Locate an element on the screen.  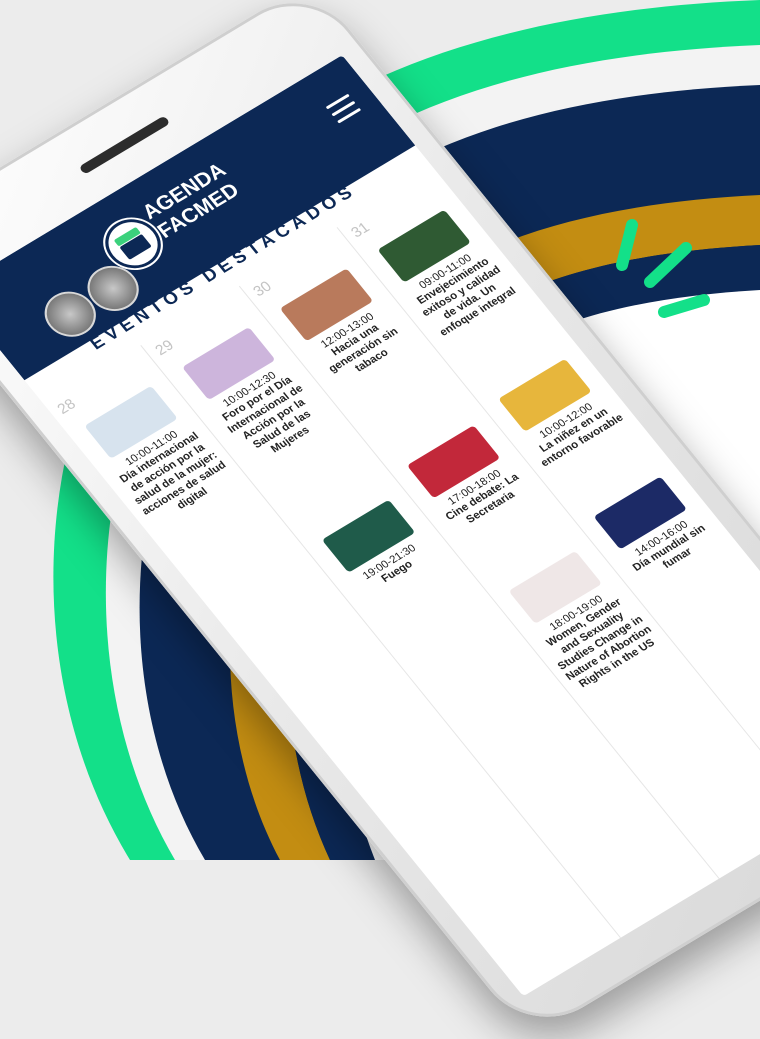
day-number: 29 is located at coordinates (165, 347).